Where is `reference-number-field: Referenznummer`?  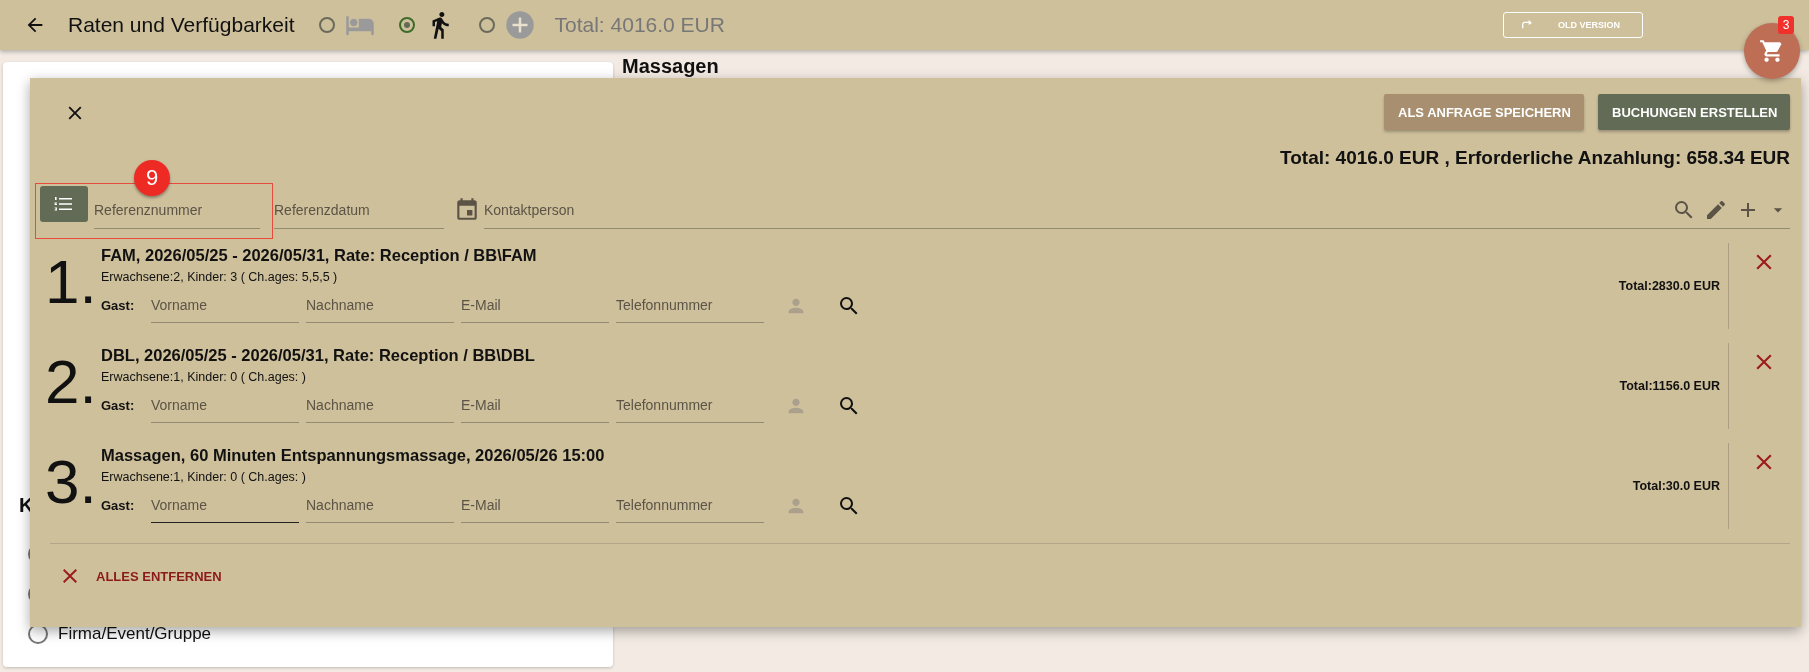 reference-number-field: Referenznummer is located at coordinates (177, 210).